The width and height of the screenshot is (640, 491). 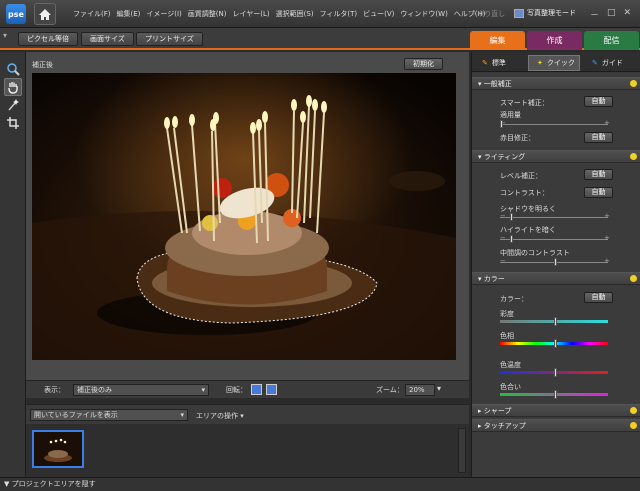 I want to click on redo-icon: ↷, so click(x=473, y=14).